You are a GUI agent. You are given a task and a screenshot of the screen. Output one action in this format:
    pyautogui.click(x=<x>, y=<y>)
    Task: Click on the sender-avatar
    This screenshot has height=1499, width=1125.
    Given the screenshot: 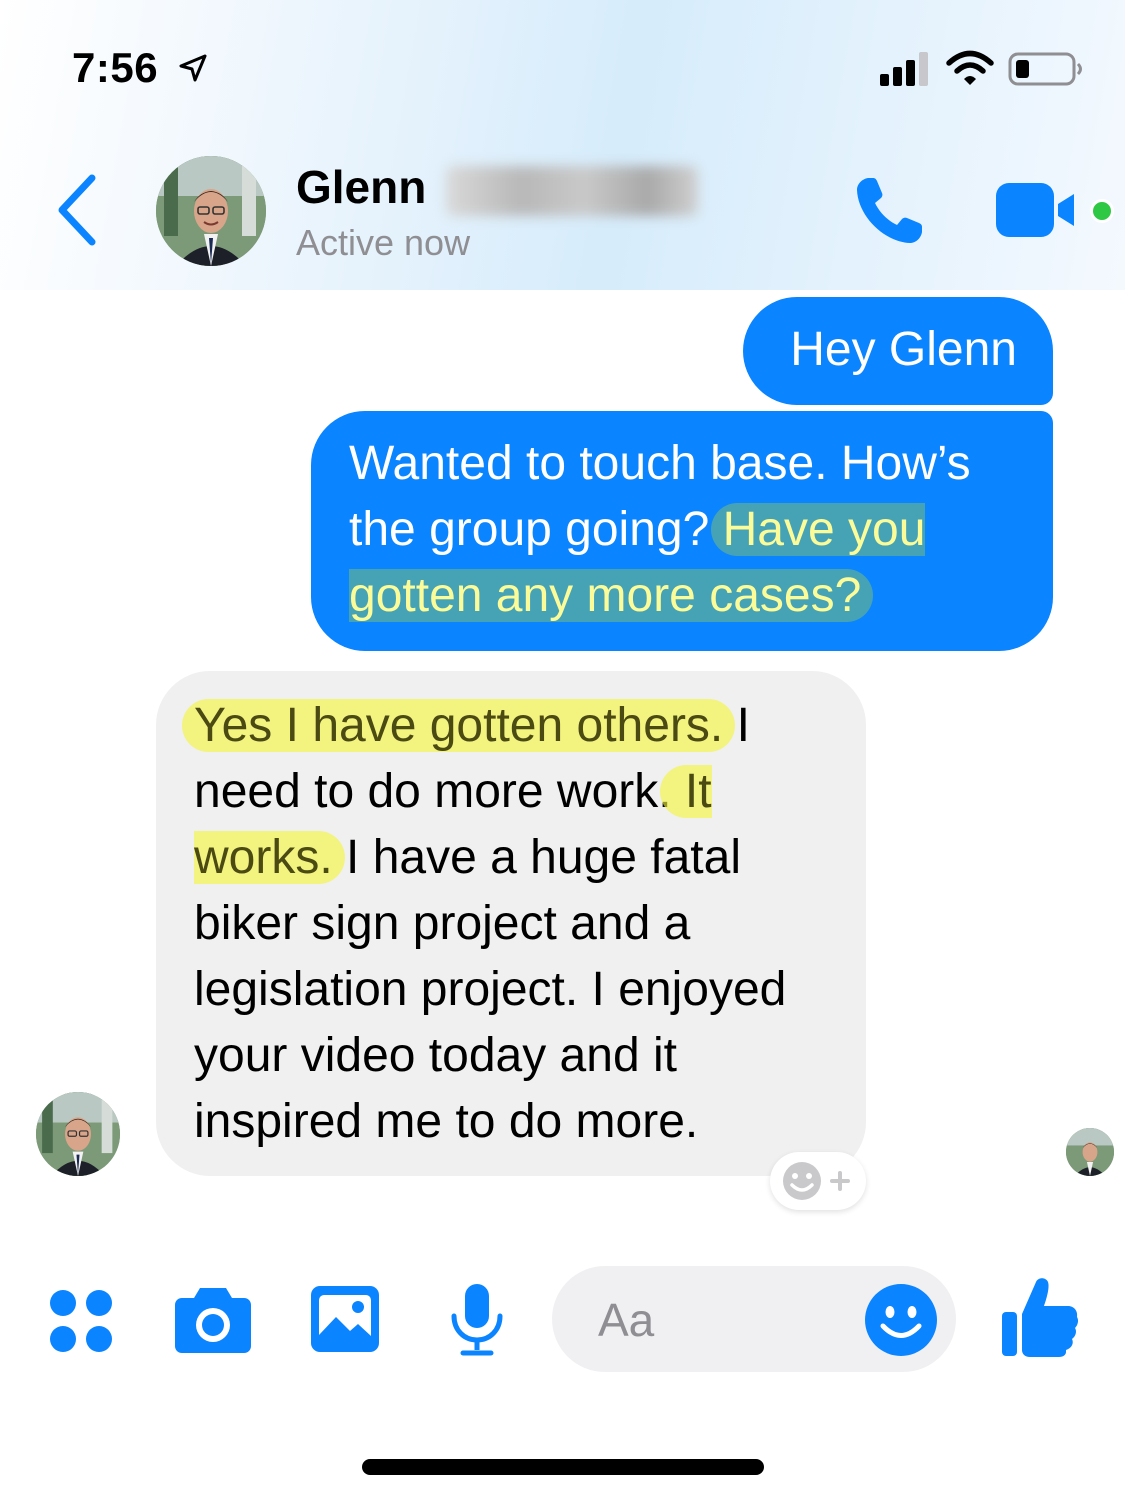 What is the action you would take?
    pyautogui.click(x=78, y=1134)
    